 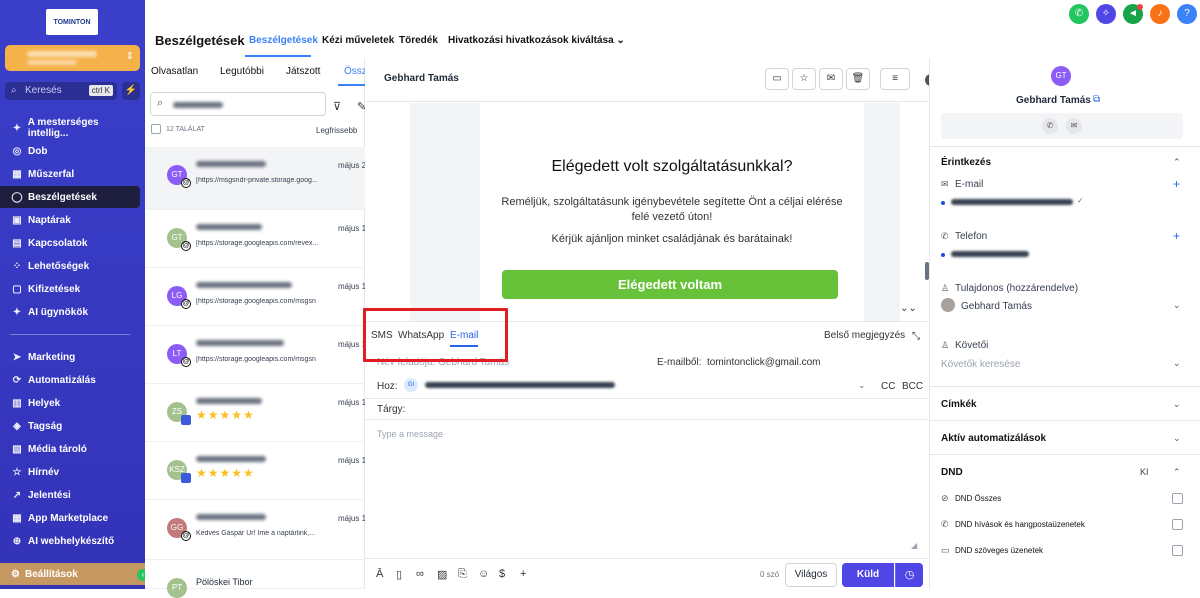 I want to click on theme-button: Világos, so click(x=811, y=575).